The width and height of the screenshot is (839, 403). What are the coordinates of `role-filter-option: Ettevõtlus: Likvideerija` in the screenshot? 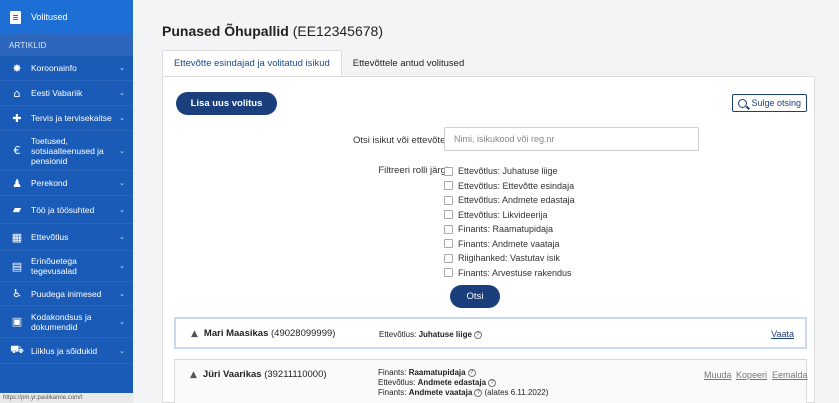 It's located at (509, 215).